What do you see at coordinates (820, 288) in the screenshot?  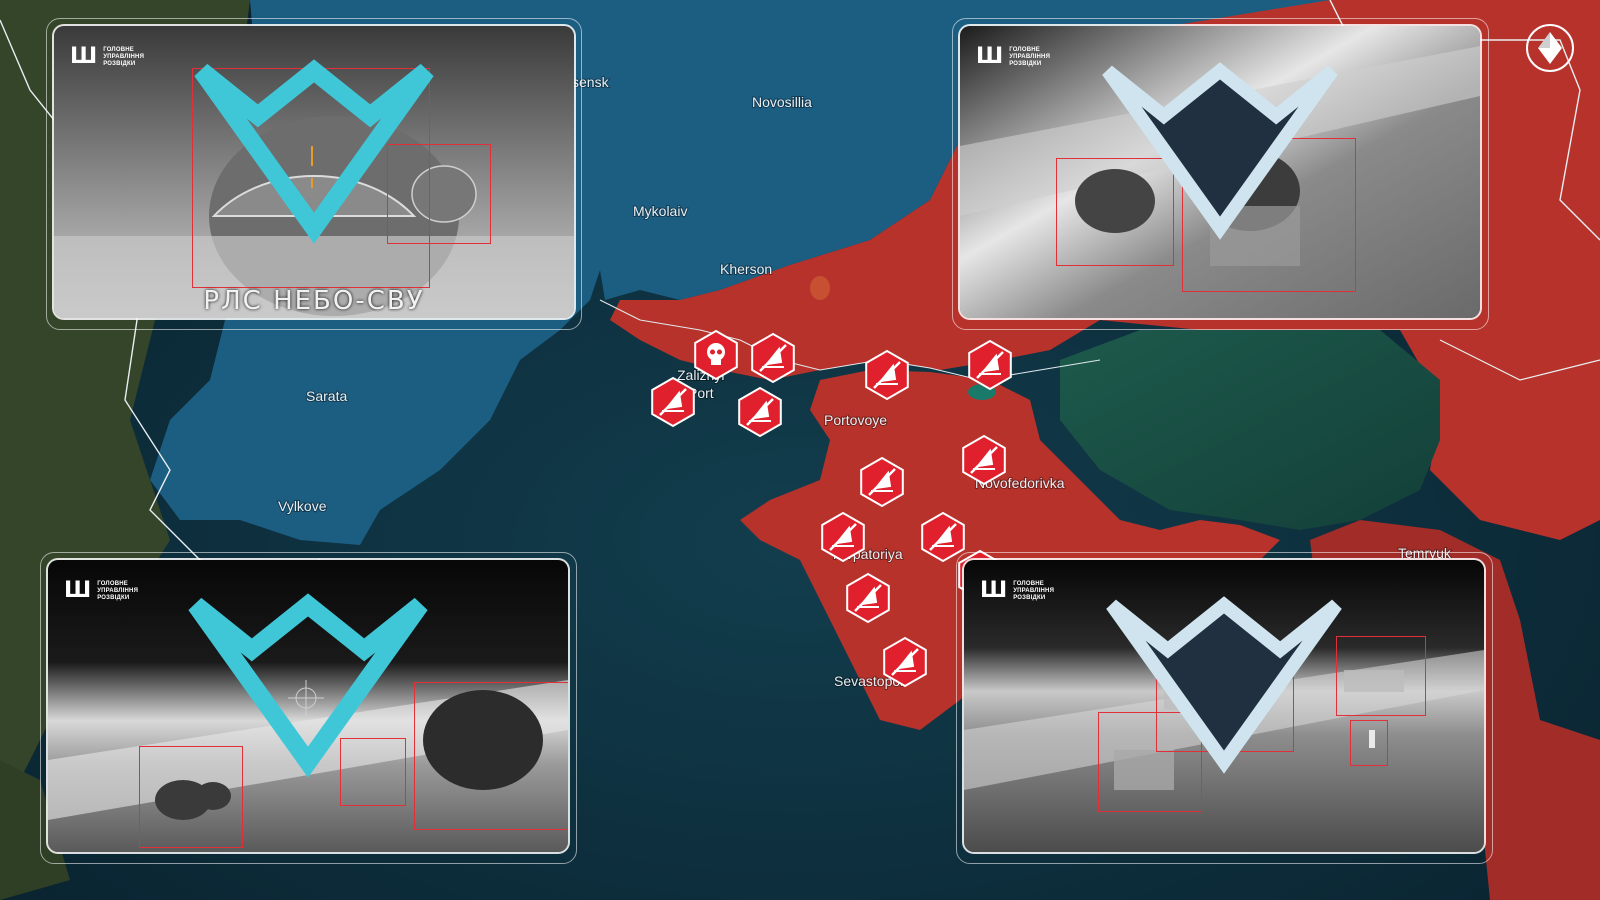 I see `lake-spot` at bounding box center [820, 288].